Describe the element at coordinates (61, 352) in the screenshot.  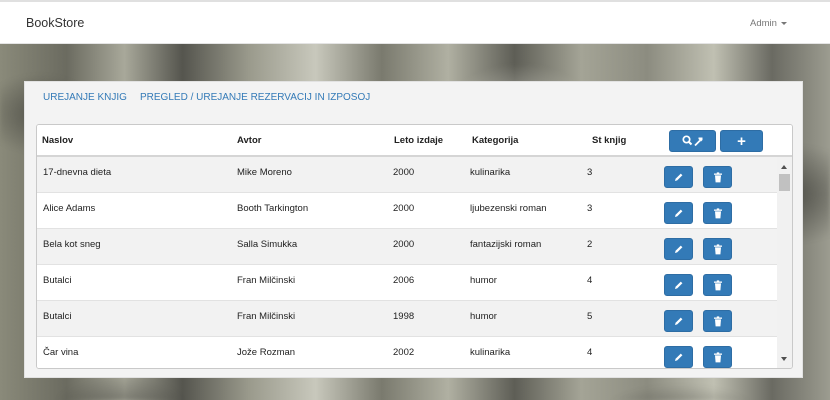
I see `cell-naslov: Čar vina` at that location.